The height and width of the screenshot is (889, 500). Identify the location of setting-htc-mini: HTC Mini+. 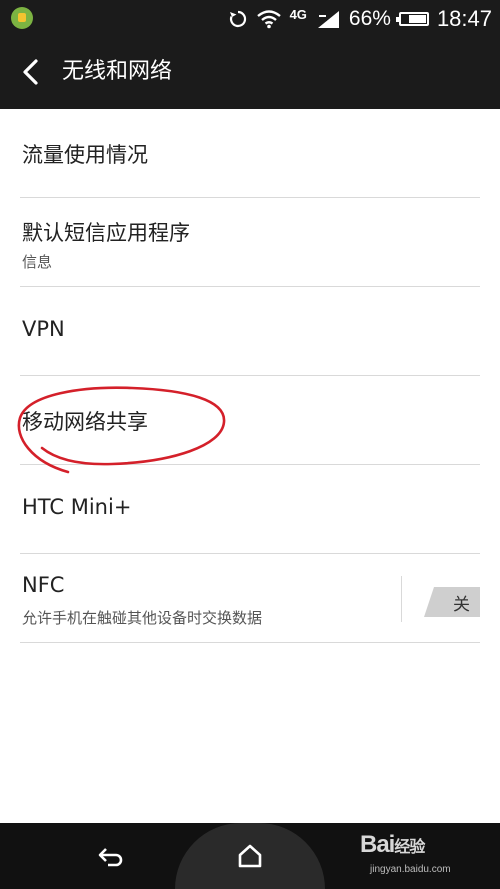
(250, 509).